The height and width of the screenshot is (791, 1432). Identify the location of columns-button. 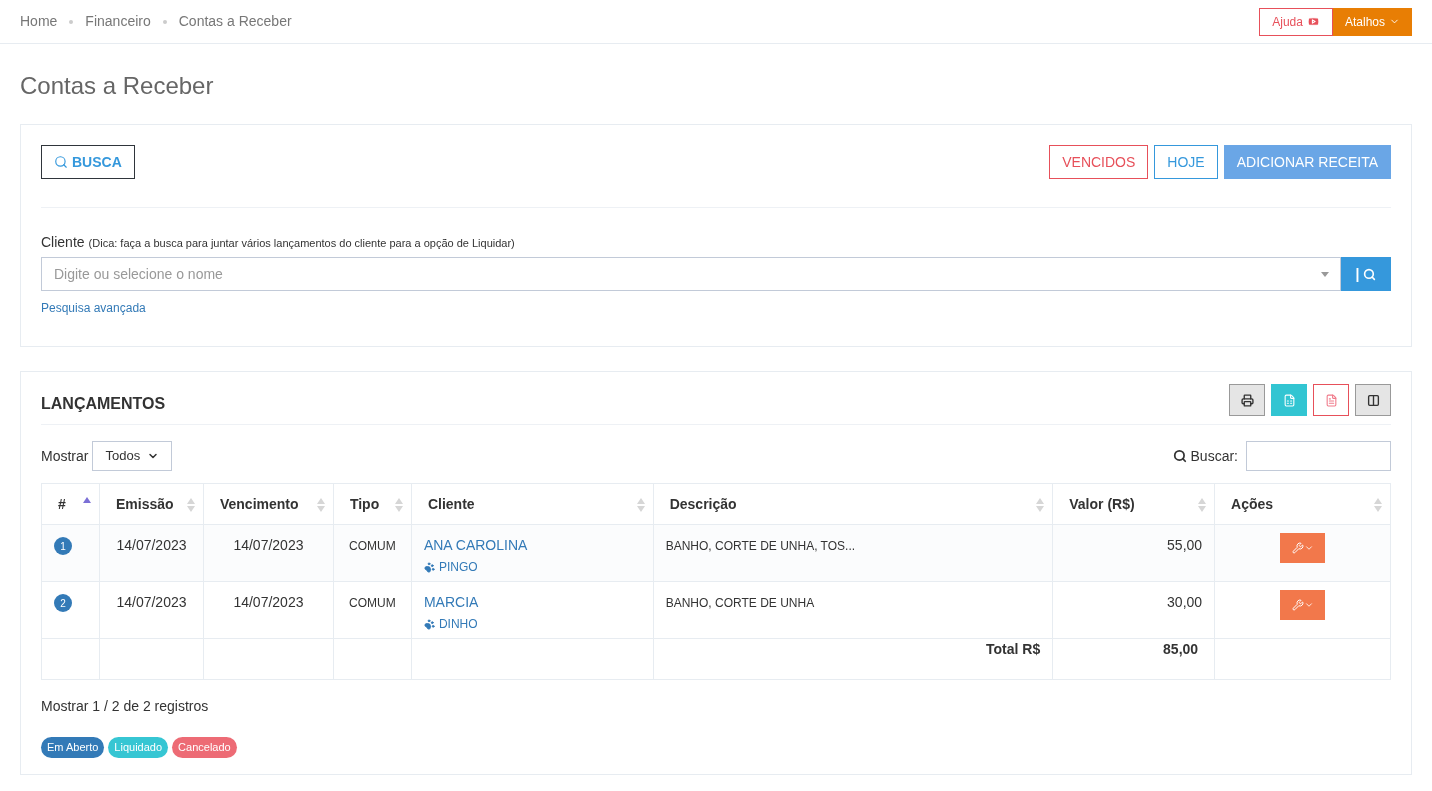
(1373, 400).